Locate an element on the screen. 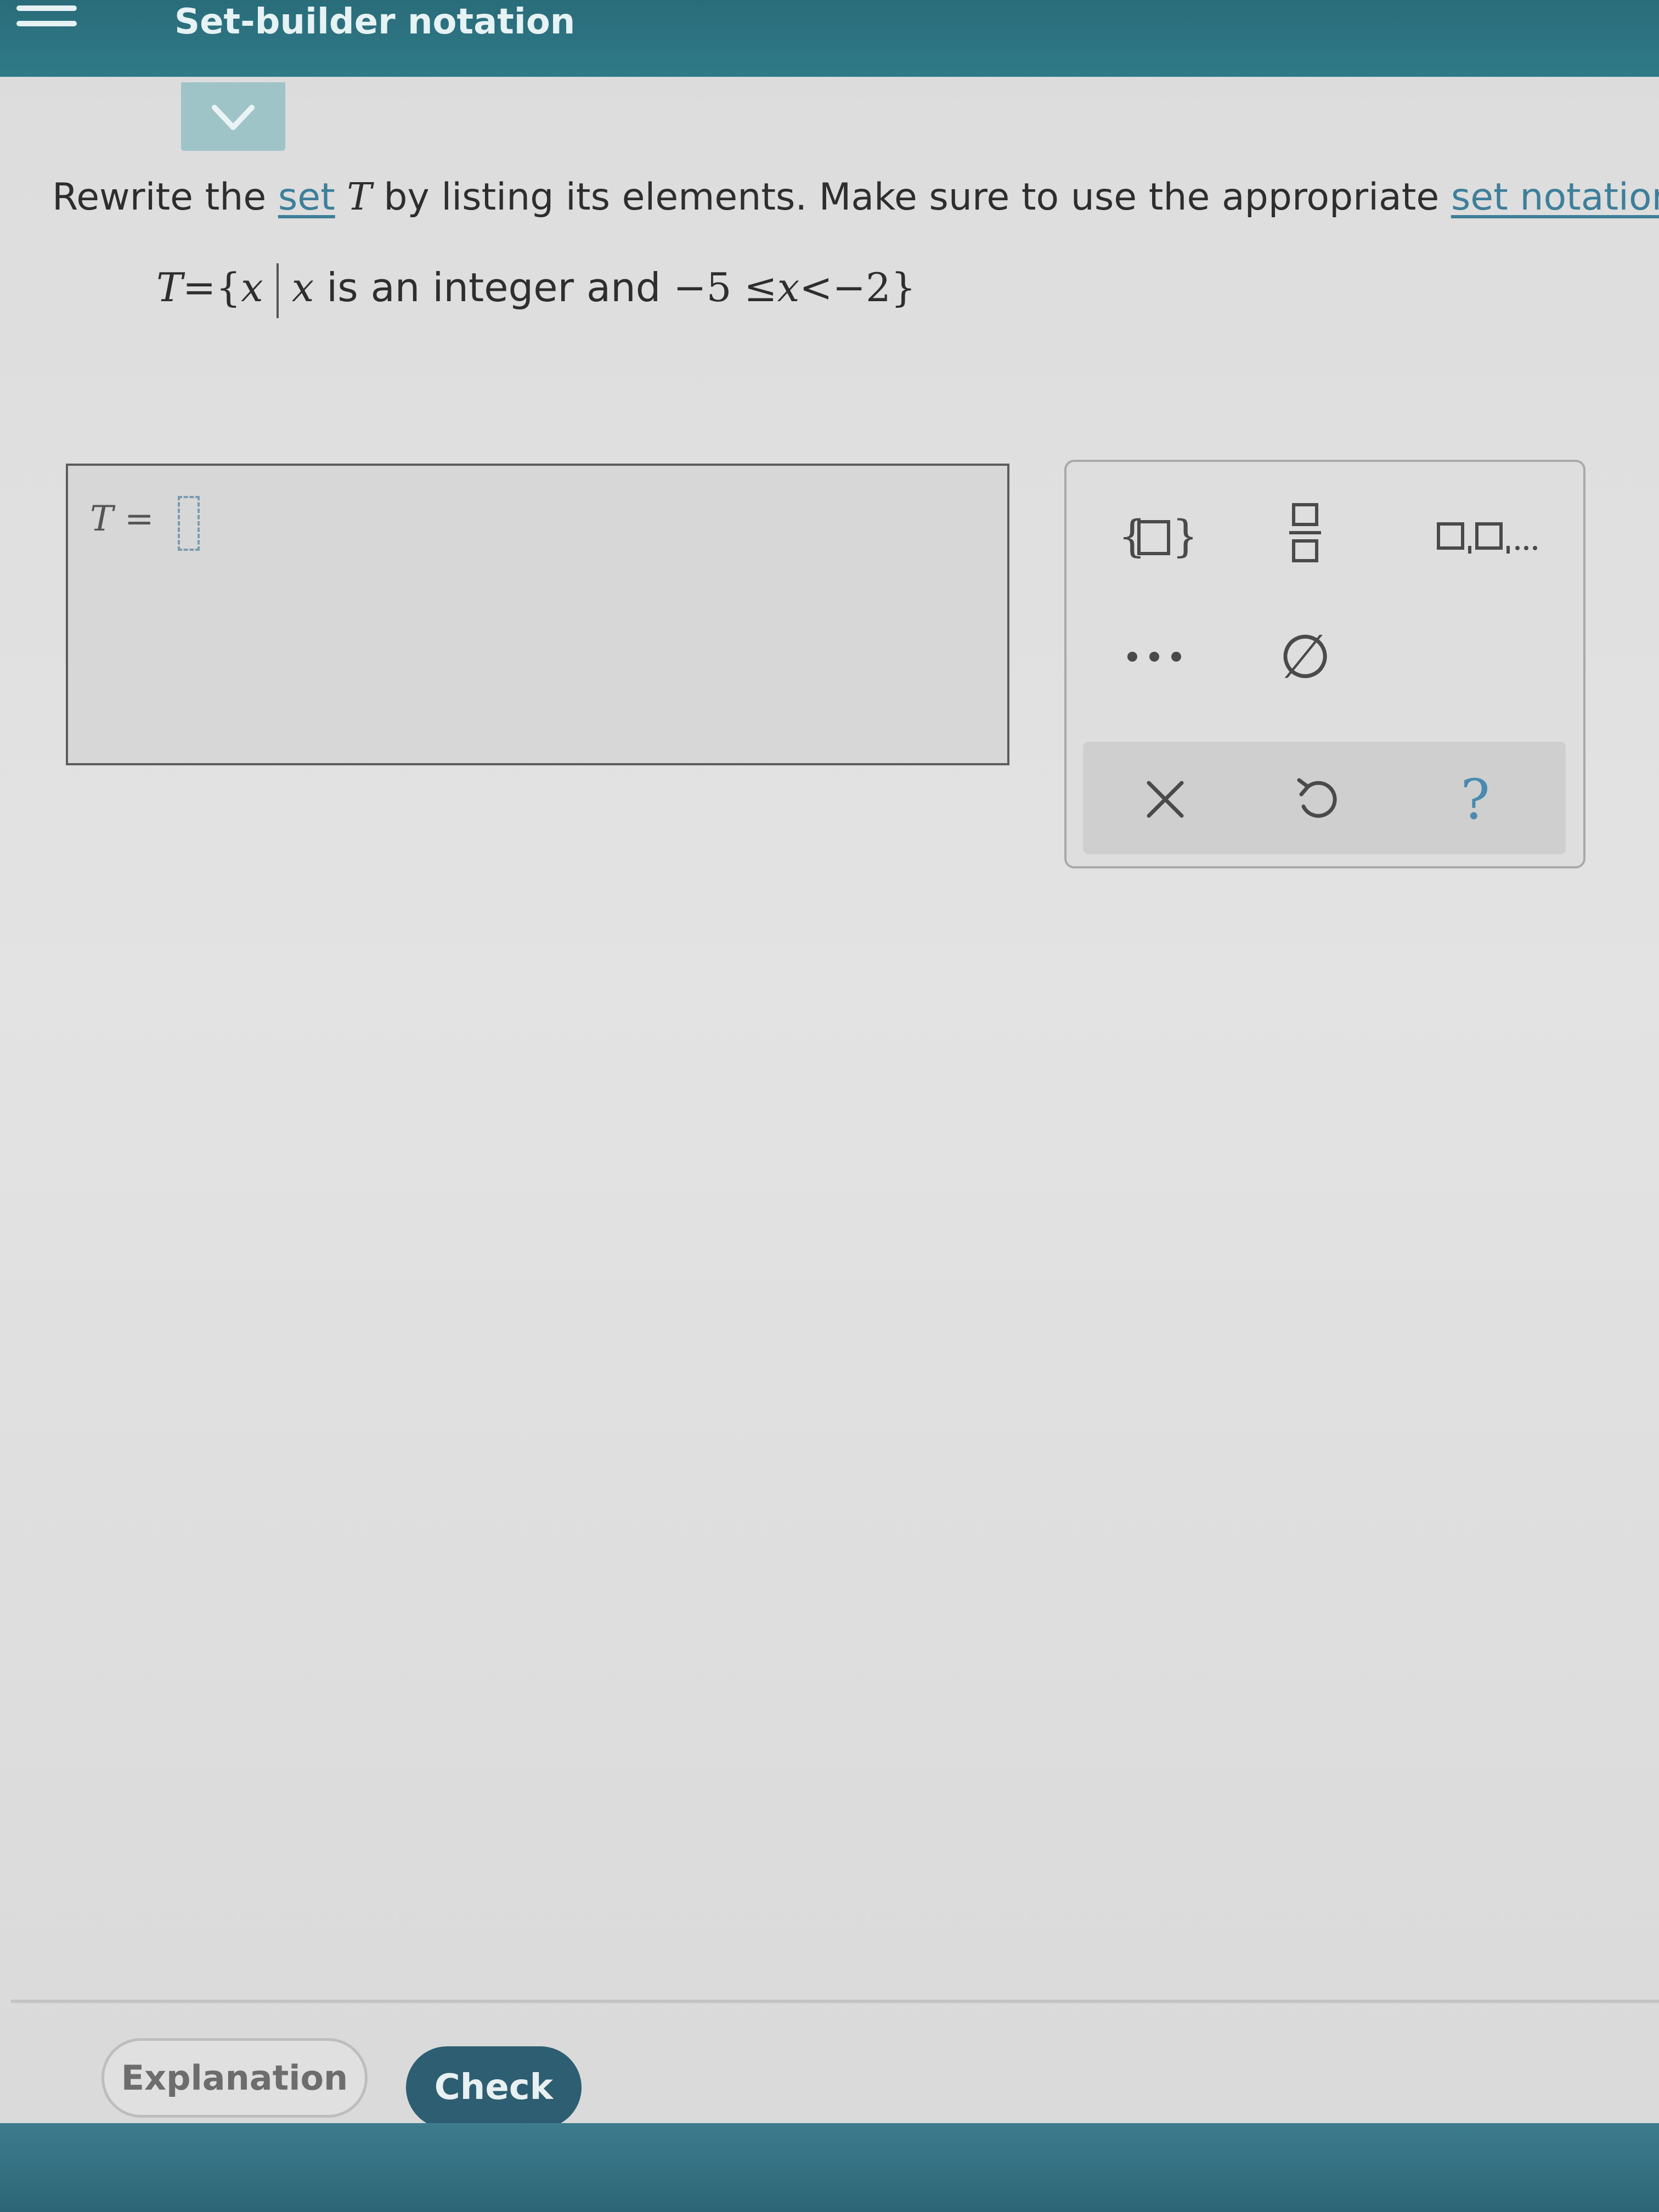  set-braces-icon: { } is located at coordinates (1156, 537).